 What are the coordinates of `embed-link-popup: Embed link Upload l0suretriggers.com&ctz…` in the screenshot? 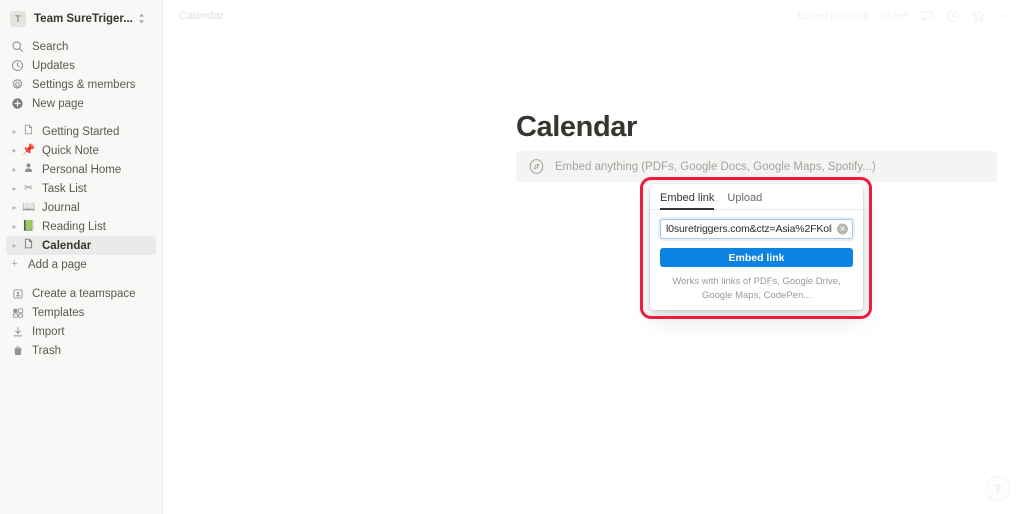 It's located at (756, 247).